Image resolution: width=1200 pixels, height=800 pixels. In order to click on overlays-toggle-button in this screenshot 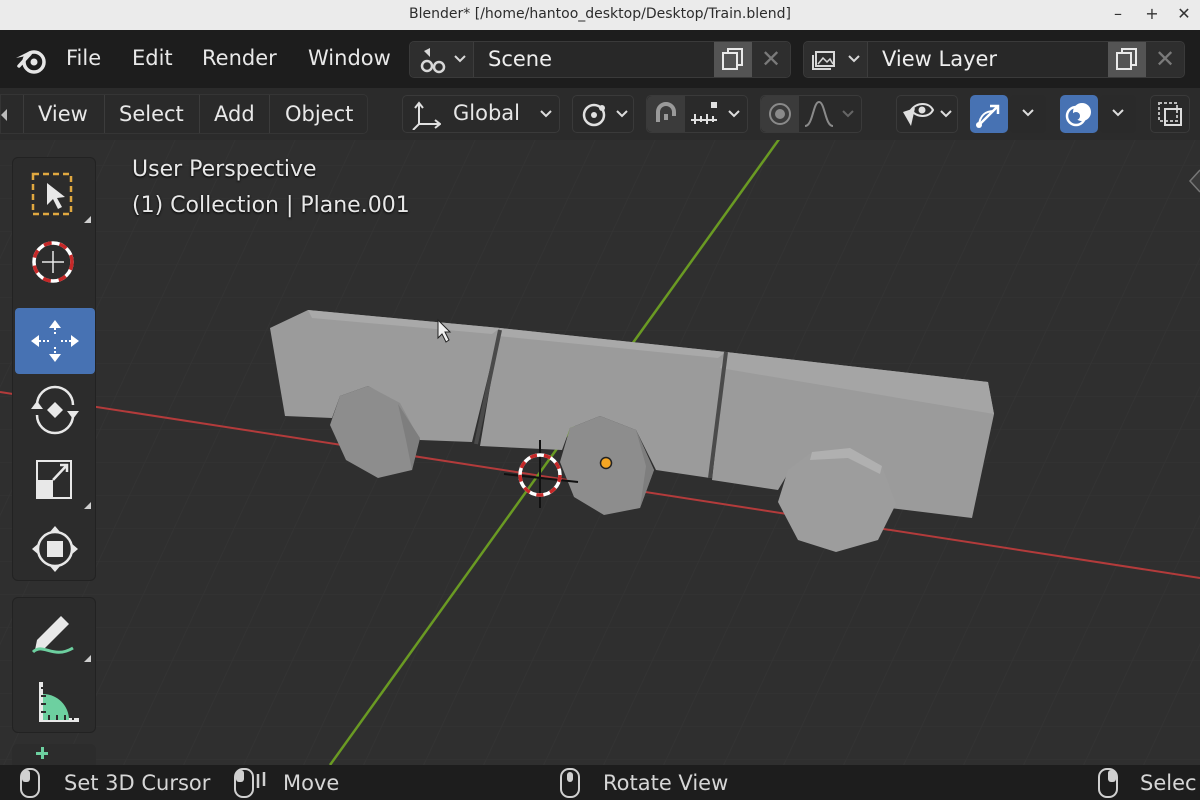, I will do `click(1079, 114)`.